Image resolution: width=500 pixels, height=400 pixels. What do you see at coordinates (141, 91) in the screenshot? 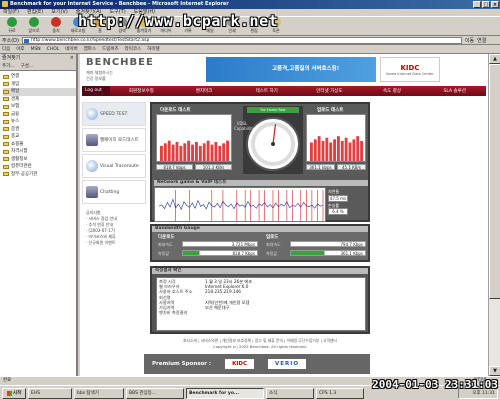
I see `nav-member-edit: 회원정보수정` at bounding box center [141, 91].